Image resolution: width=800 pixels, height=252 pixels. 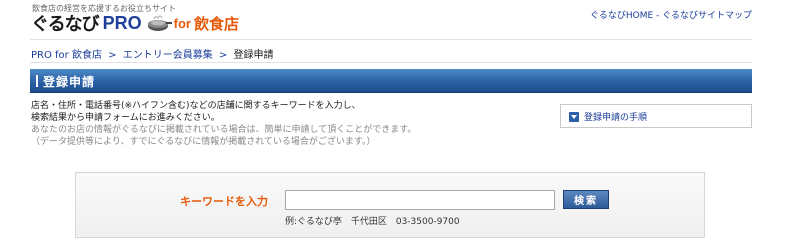 What do you see at coordinates (656, 116) in the screenshot?
I see `procedure-link-box: 登録申請の手順` at bounding box center [656, 116].